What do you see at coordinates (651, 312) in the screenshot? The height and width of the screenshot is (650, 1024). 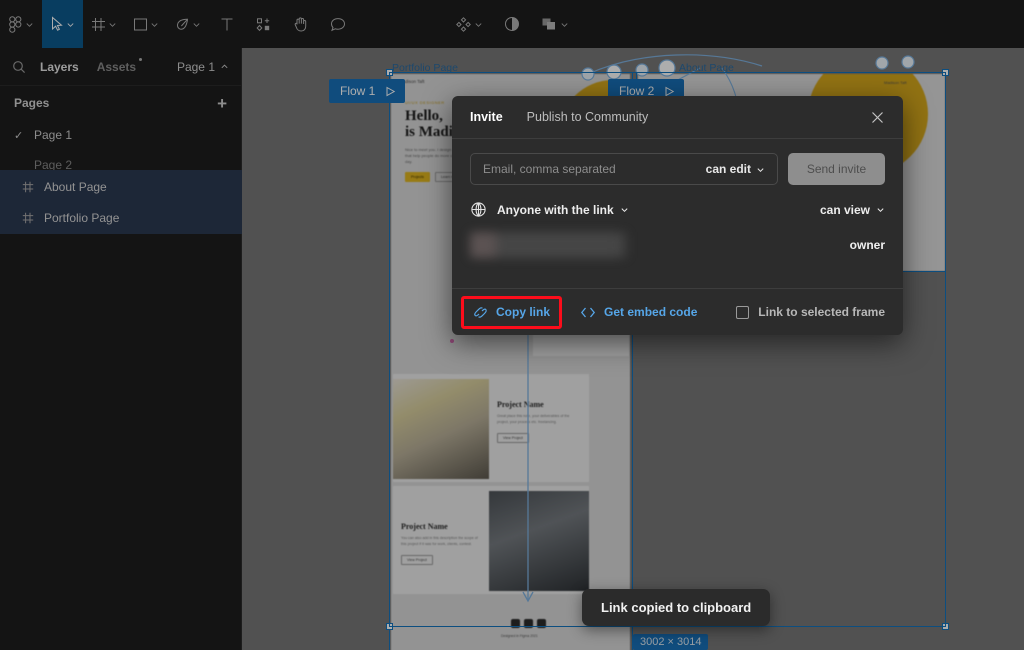 I see `embed-code-label: Get embed code` at bounding box center [651, 312].